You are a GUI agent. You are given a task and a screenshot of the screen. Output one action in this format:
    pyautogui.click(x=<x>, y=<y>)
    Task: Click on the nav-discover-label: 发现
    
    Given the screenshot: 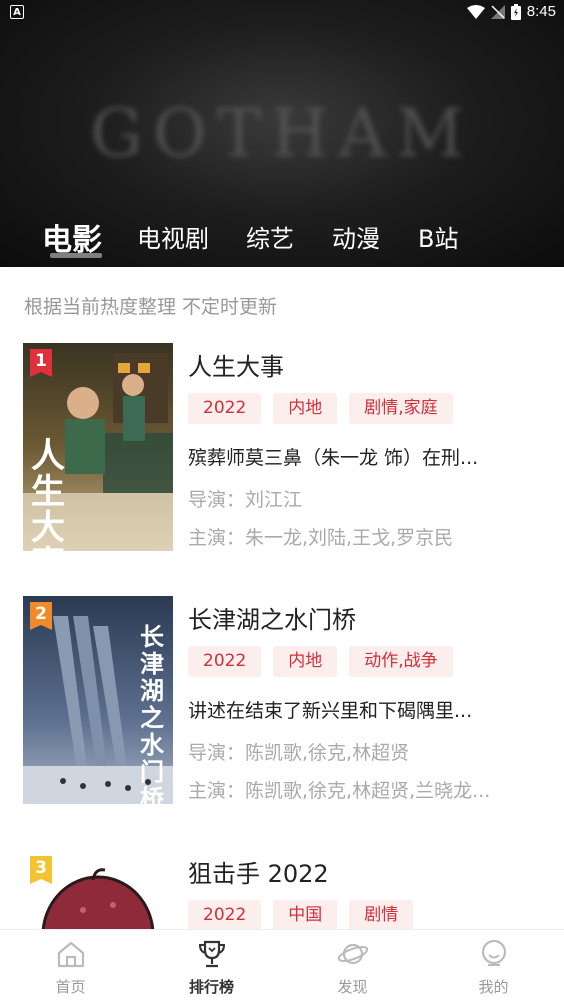 What is the action you would take?
    pyautogui.click(x=352, y=987)
    